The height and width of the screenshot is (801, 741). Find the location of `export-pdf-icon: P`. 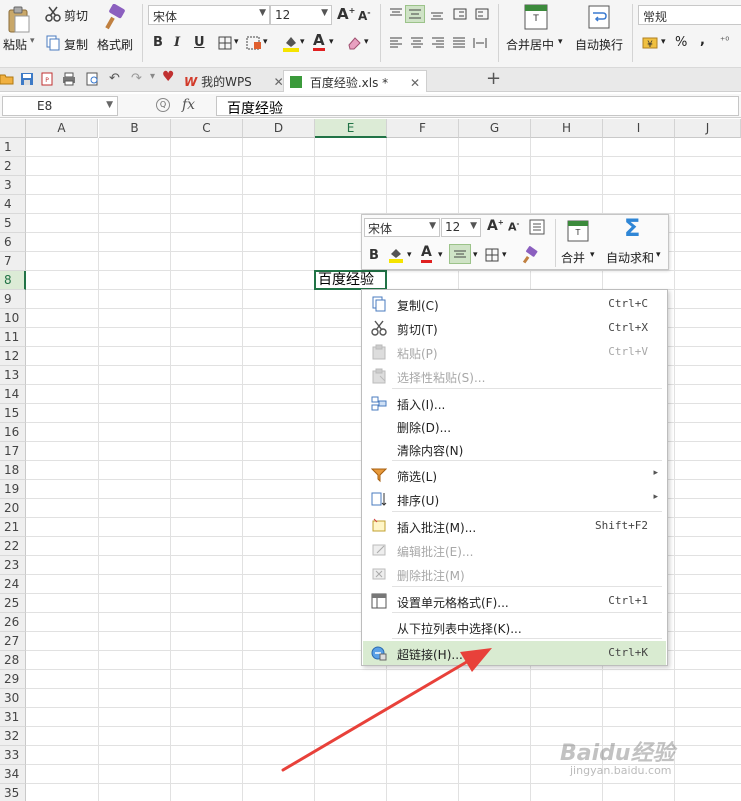

export-pdf-icon: P is located at coordinates (47, 79).